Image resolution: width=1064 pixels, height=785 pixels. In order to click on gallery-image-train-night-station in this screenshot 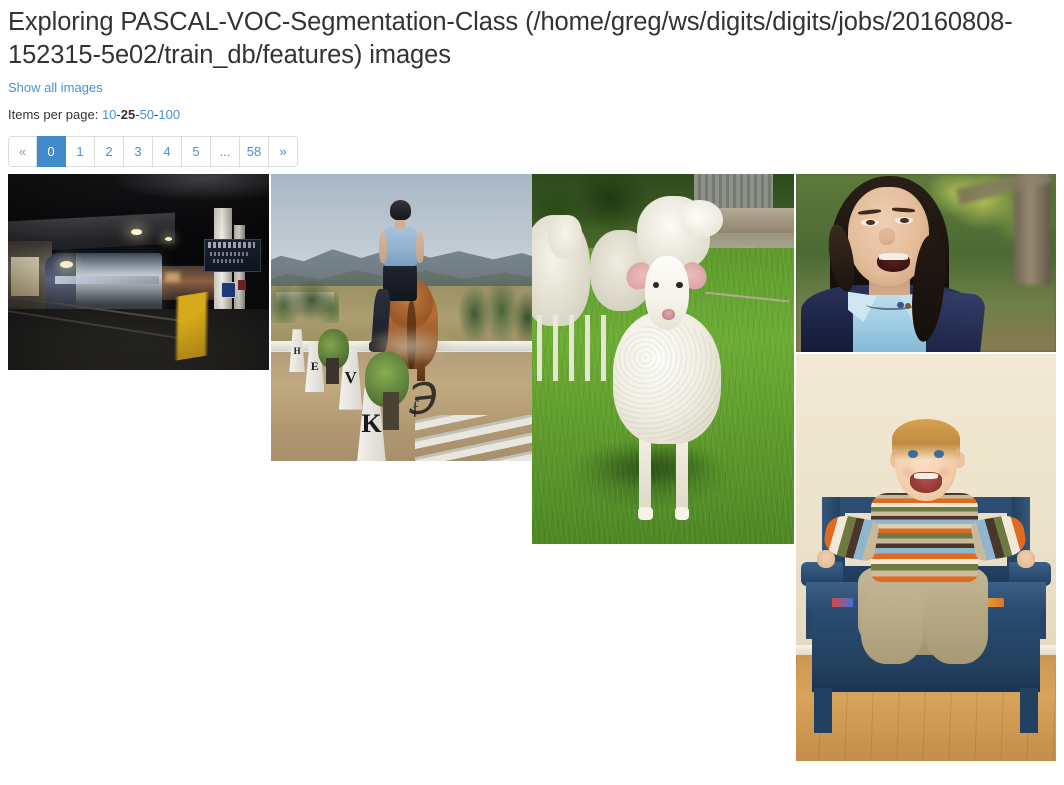, I will do `click(138, 272)`.